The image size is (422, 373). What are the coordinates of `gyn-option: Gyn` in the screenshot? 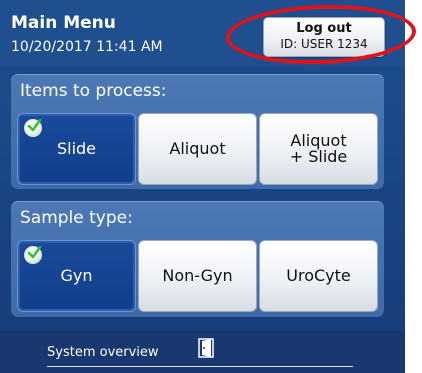 It's located at (76, 276).